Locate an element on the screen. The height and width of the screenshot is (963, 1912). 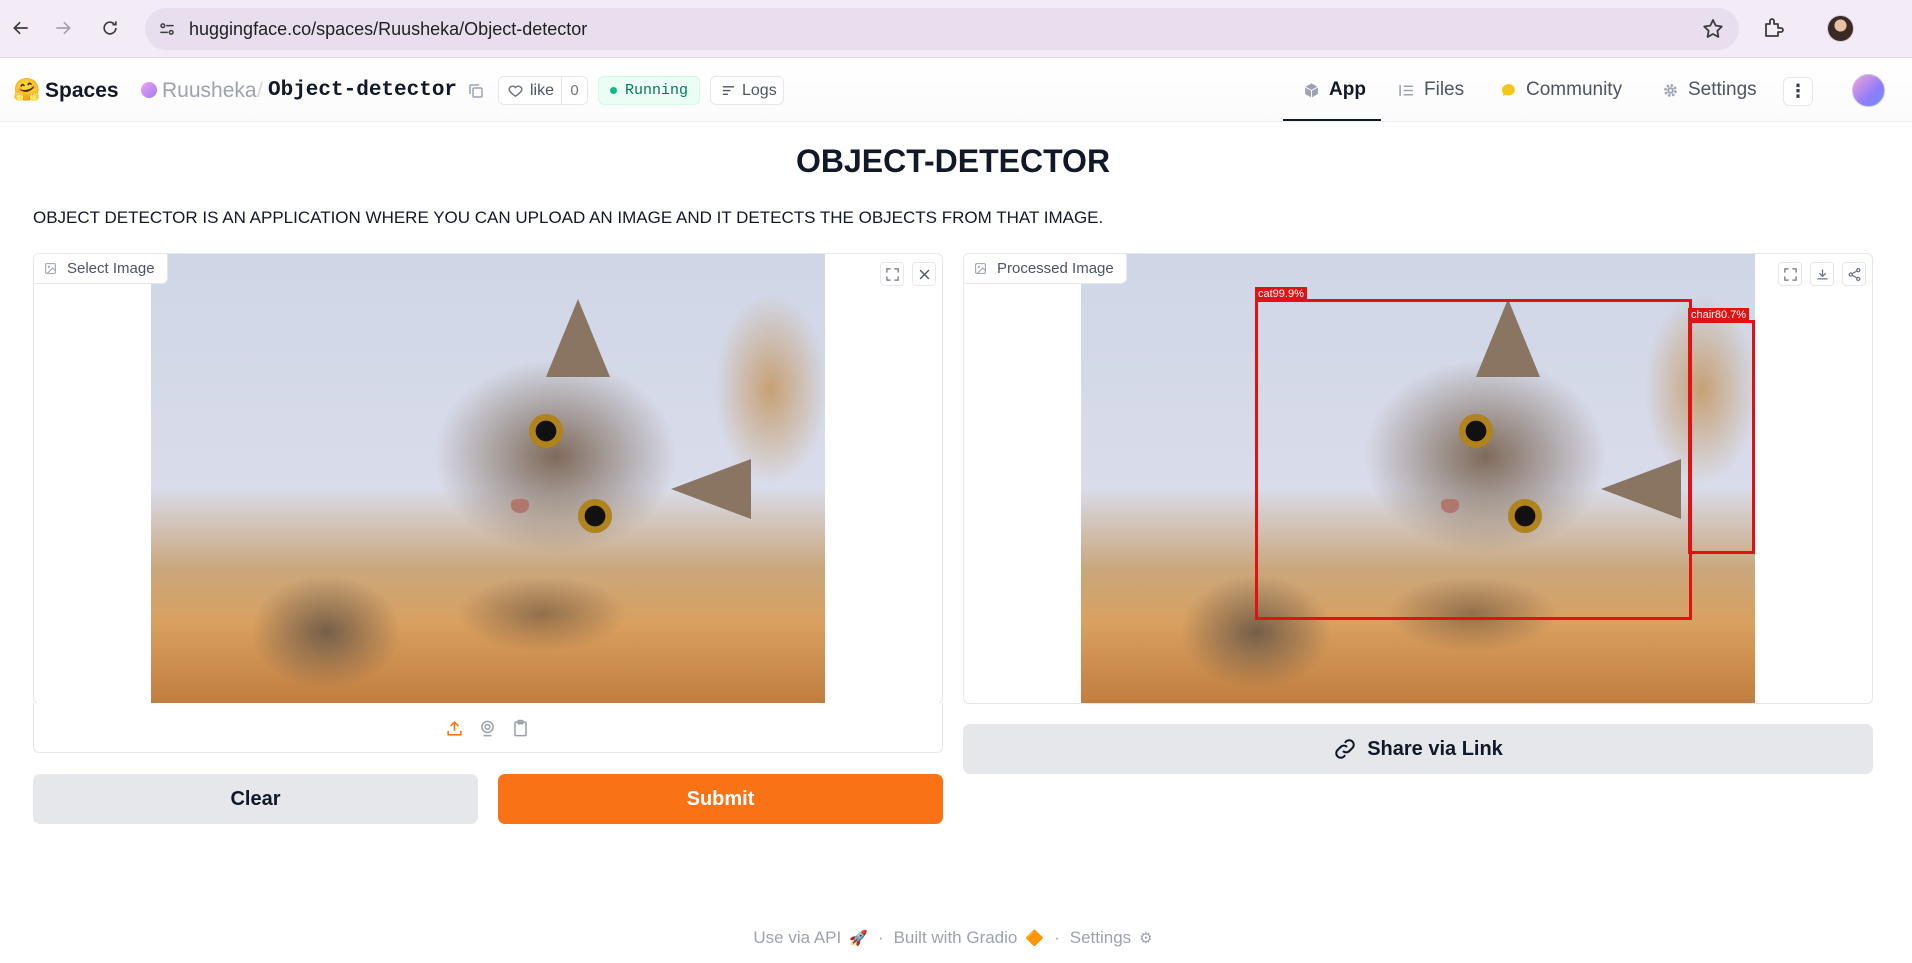
arrow-right-icon is located at coordinates (63, 28).